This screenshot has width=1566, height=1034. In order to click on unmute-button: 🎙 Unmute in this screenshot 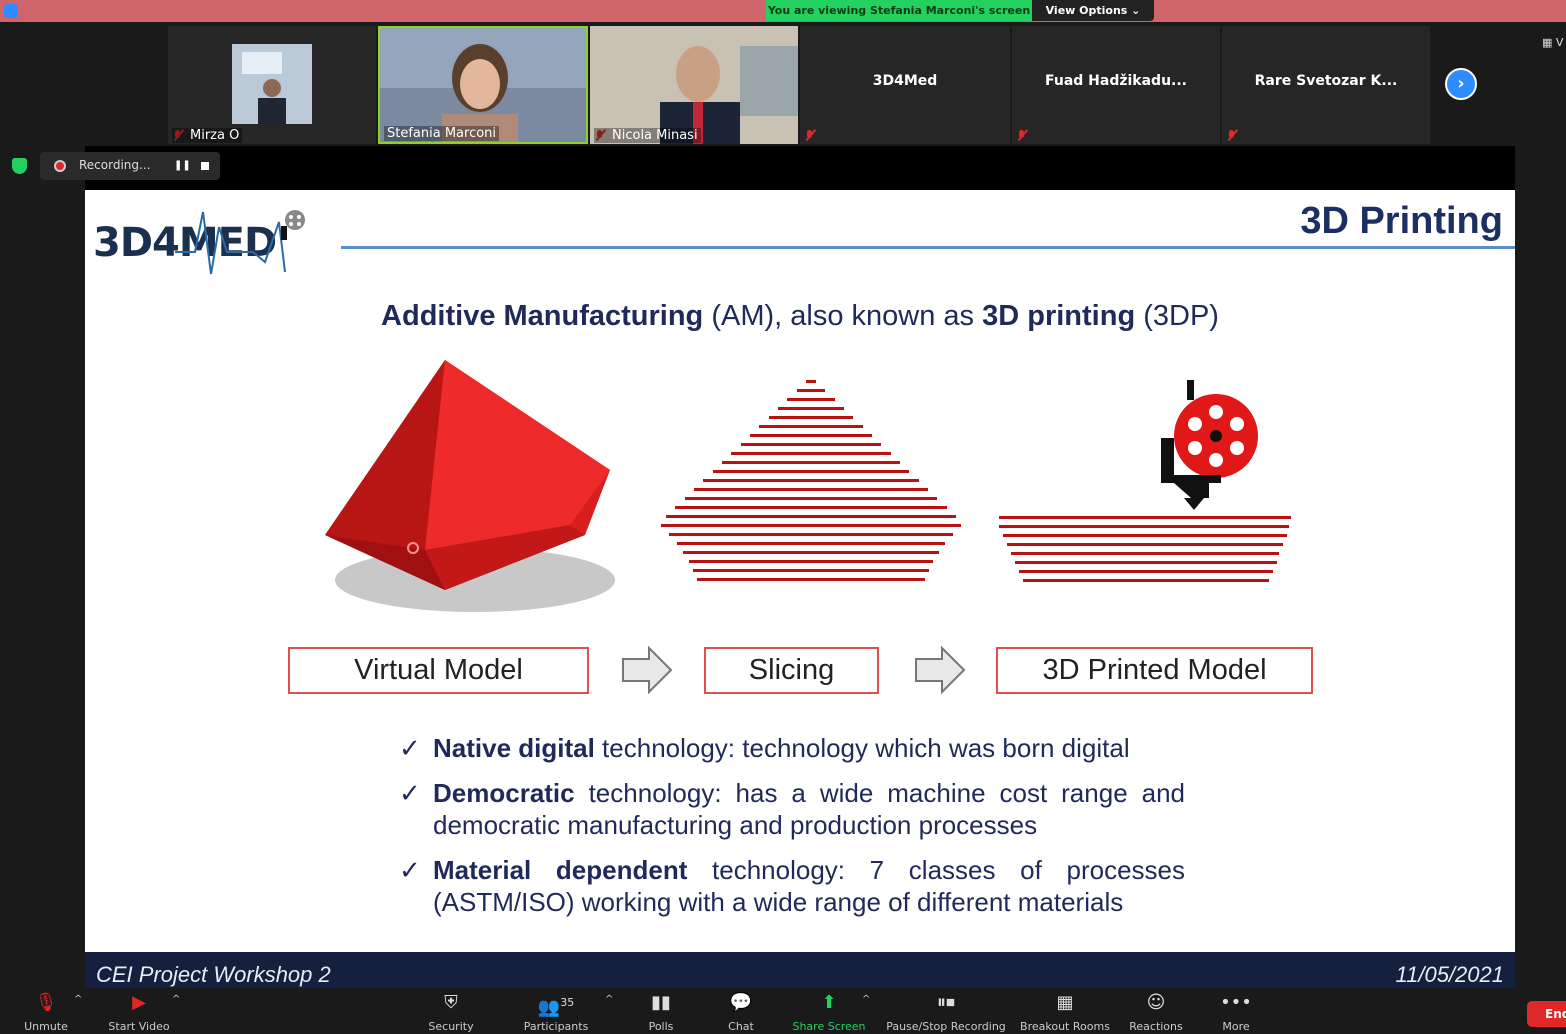, I will do `click(46, 1010)`.